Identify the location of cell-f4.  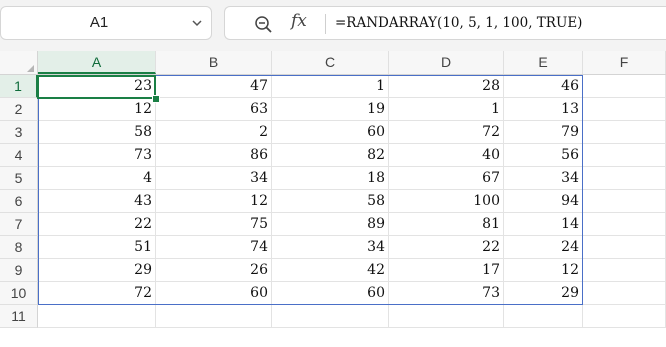
(624, 155).